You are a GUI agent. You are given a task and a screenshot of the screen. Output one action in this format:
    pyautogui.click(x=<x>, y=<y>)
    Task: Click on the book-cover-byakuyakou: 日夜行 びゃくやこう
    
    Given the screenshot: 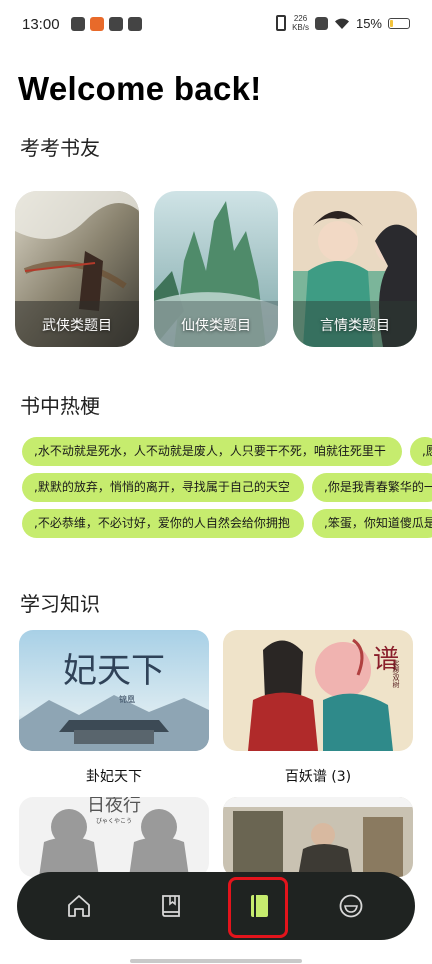 What is the action you would take?
    pyautogui.click(x=114, y=837)
    